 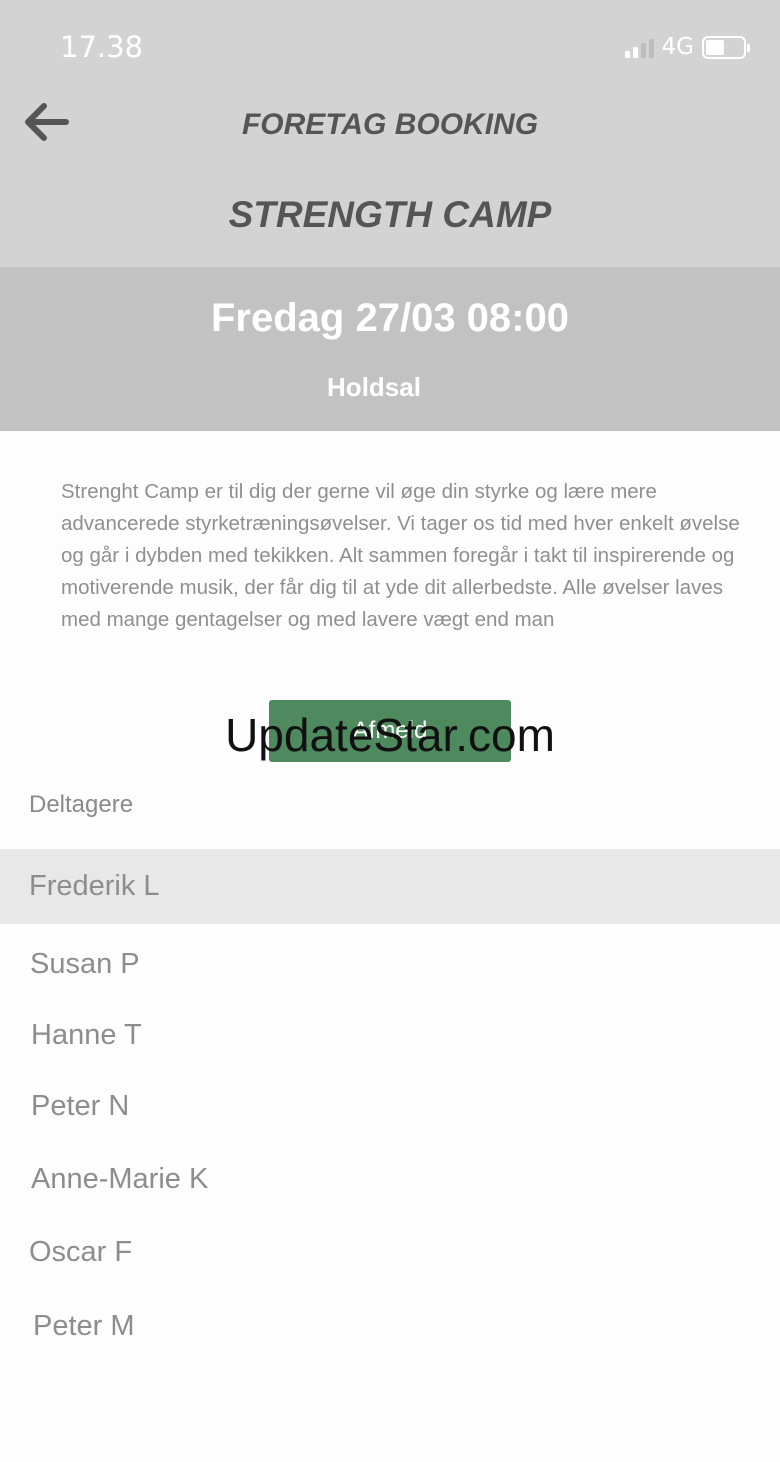 I want to click on participant-name: Oscar F, so click(x=81, y=1252).